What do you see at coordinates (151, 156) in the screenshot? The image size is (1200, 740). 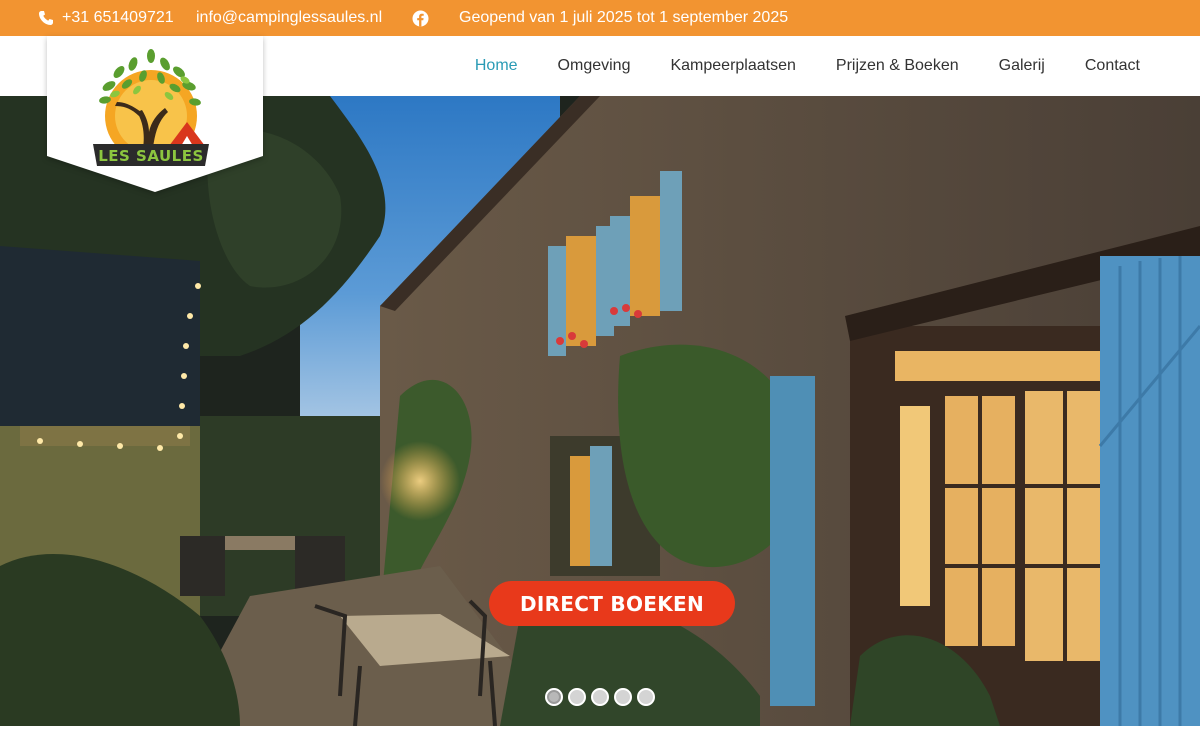 I see `logo-text: LES SAULES` at bounding box center [151, 156].